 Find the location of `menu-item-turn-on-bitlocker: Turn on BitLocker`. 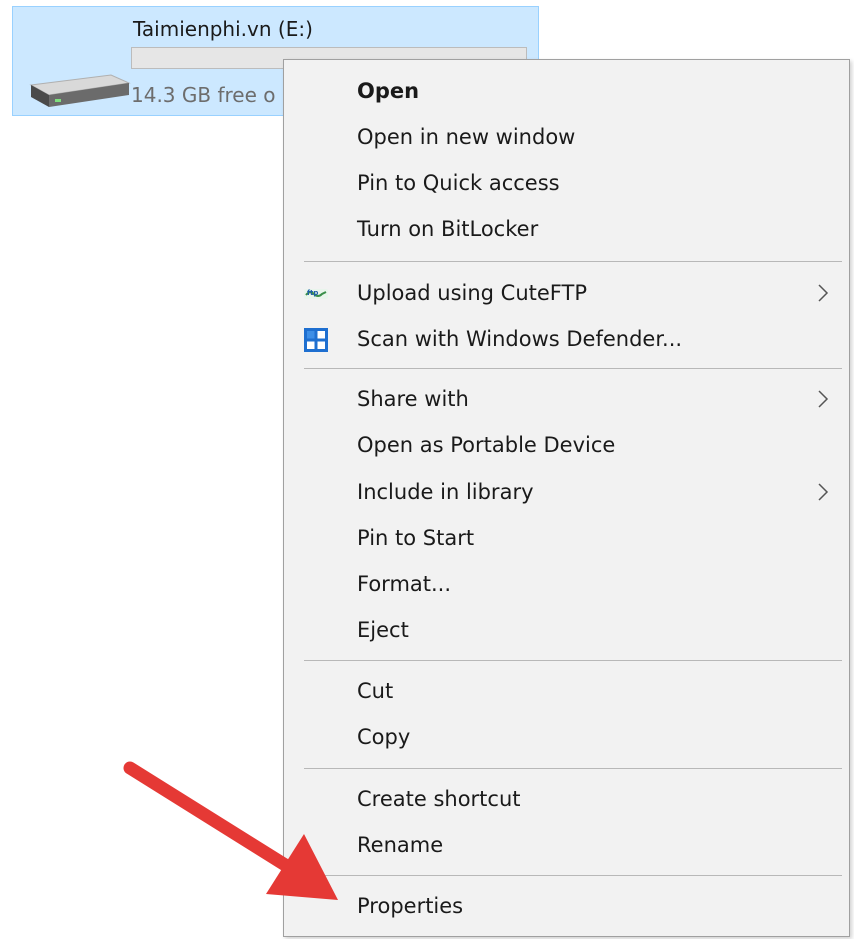

menu-item-turn-on-bitlocker: Turn on BitLocker is located at coordinates (566, 229).